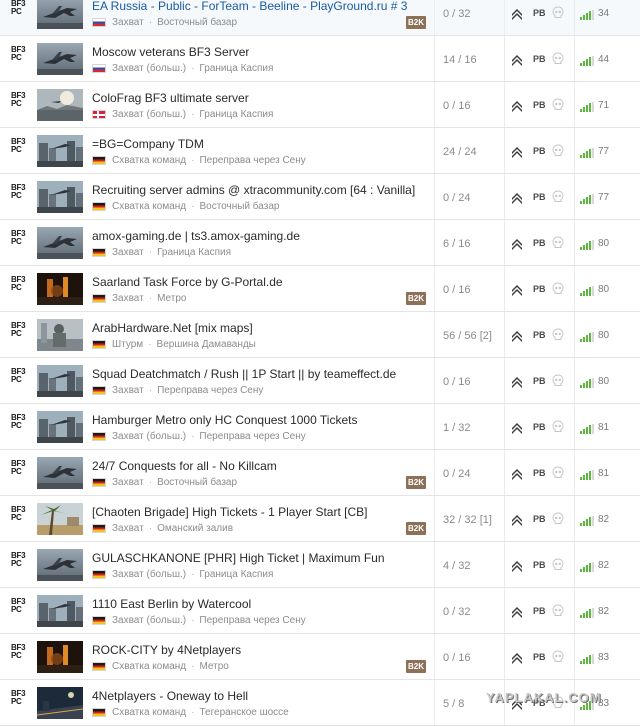 The height and width of the screenshot is (726, 640). What do you see at coordinates (190, 712) in the screenshot?
I see `server-meta: Схватка команд · Тегеранское шоссе` at bounding box center [190, 712].